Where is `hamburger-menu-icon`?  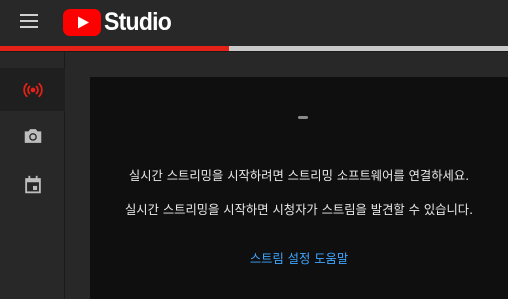
hamburger-menu-icon is located at coordinates (30, 22).